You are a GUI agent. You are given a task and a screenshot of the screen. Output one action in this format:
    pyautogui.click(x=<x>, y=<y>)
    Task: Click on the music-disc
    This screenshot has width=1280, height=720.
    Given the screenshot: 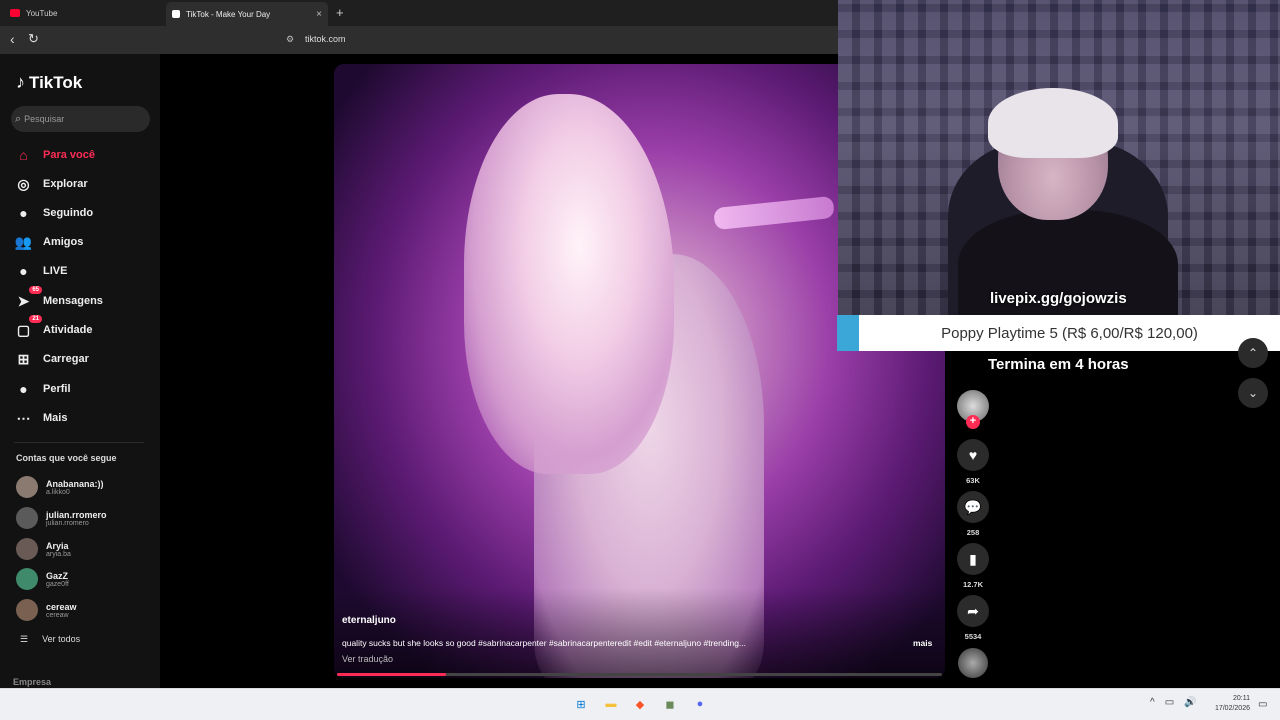 What is the action you would take?
    pyautogui.click(x=973, y=663)
    